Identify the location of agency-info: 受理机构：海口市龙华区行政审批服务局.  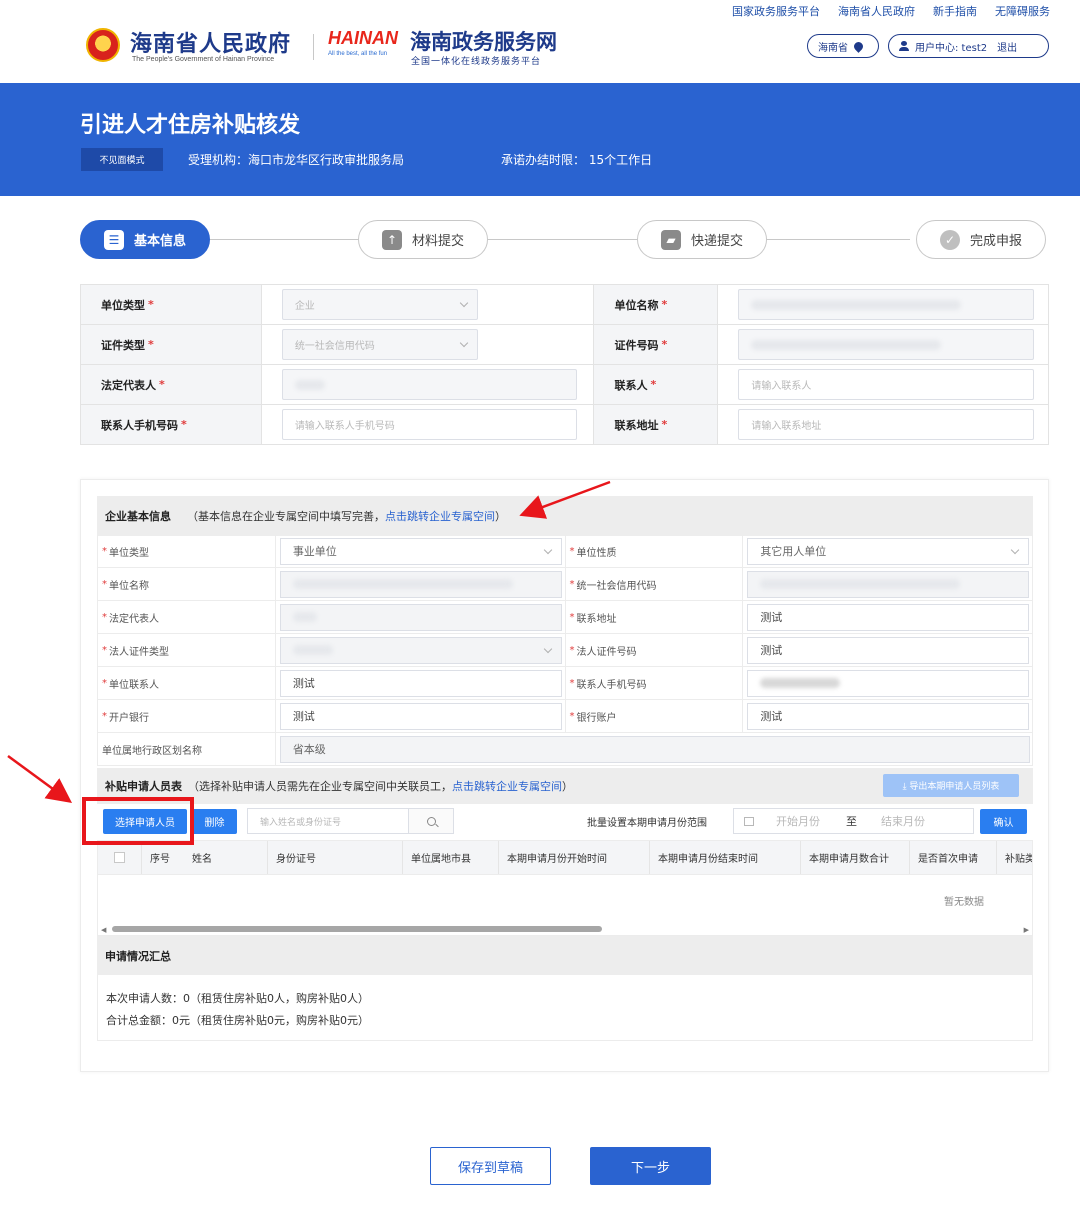
(296, 160).